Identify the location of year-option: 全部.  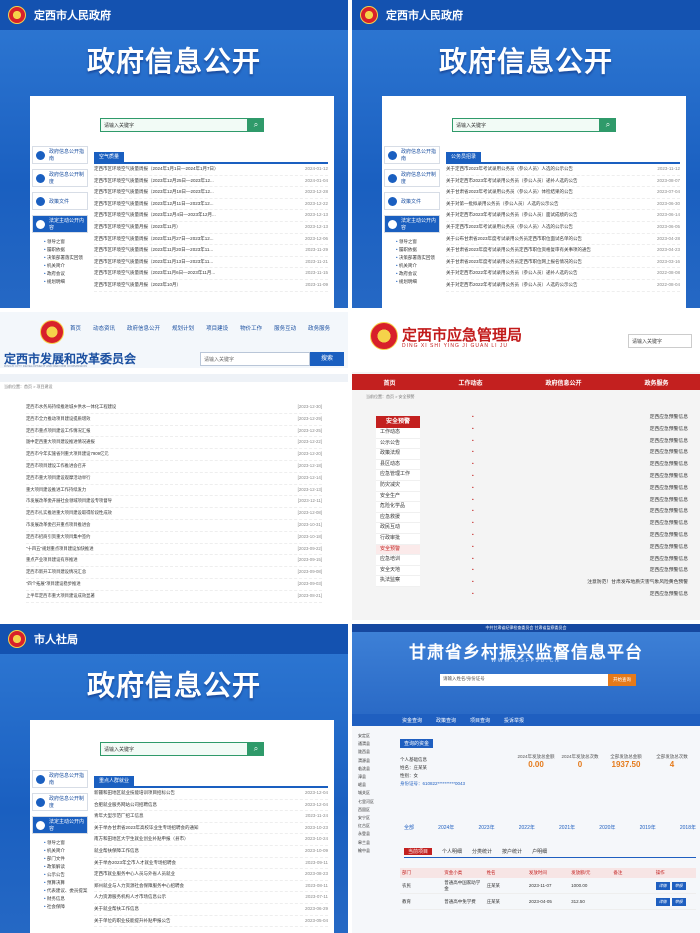
(409, 827).